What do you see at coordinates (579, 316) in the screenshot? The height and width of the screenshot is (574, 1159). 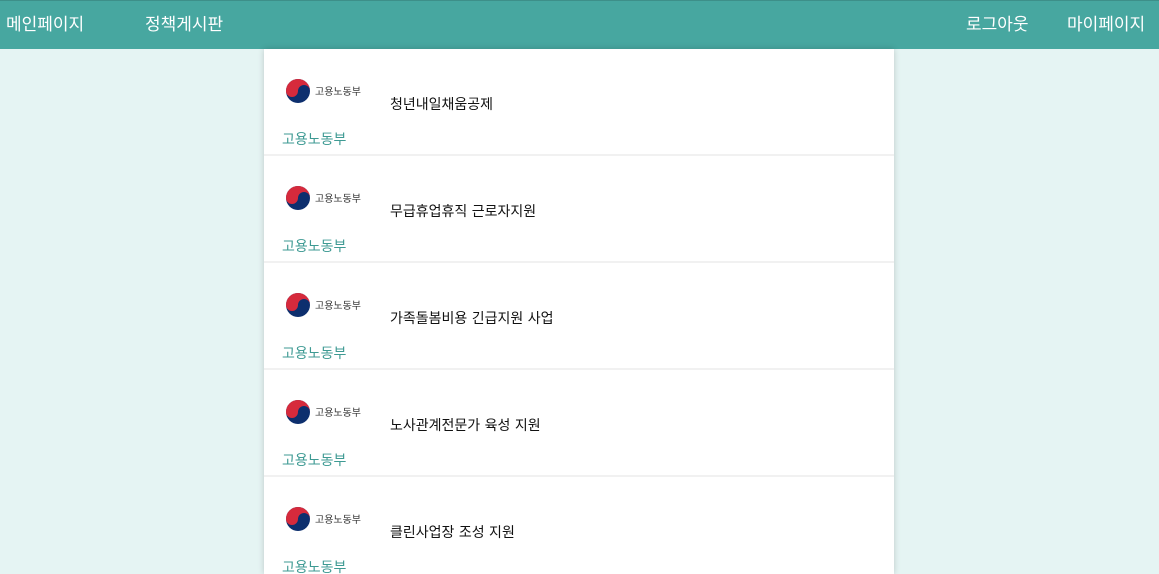 I see `policy-list-item: 고용노동부 가족돌봄비용 긴급지원 사업 고용노동부` at bounding box center [579, 316].